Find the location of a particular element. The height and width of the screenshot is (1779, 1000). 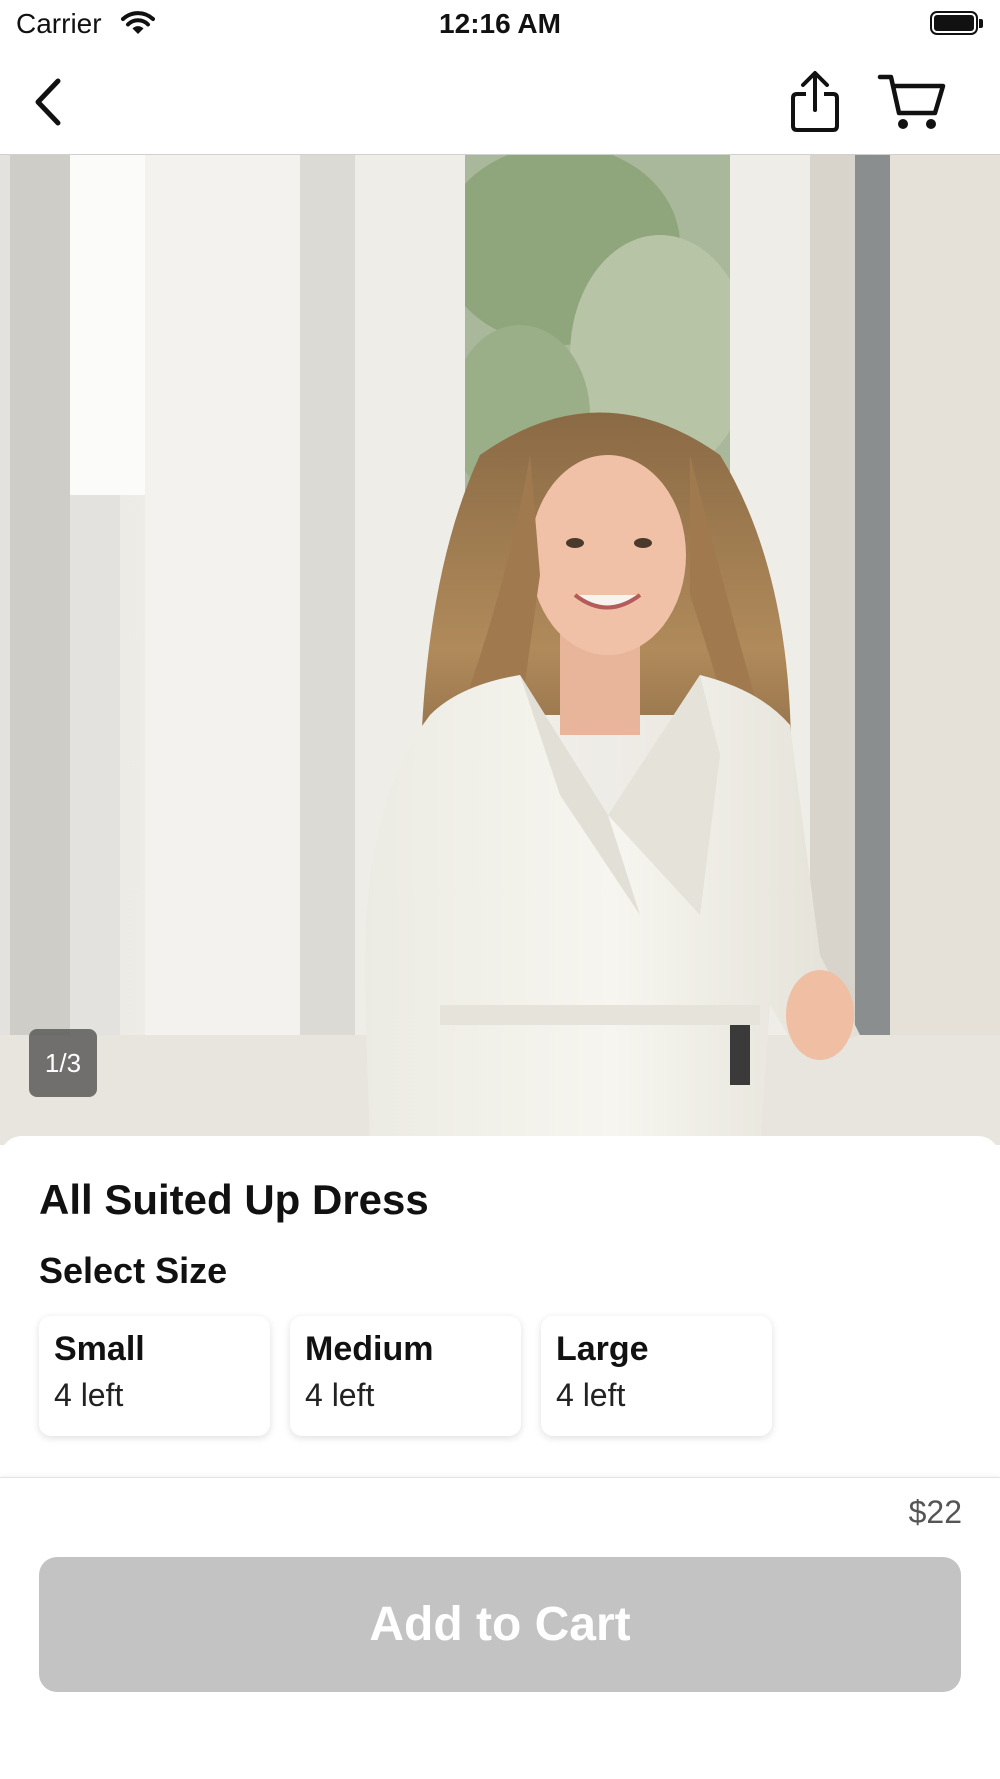

status-bar: Carrier 12:16 AM is located at coordinates (500, 26).